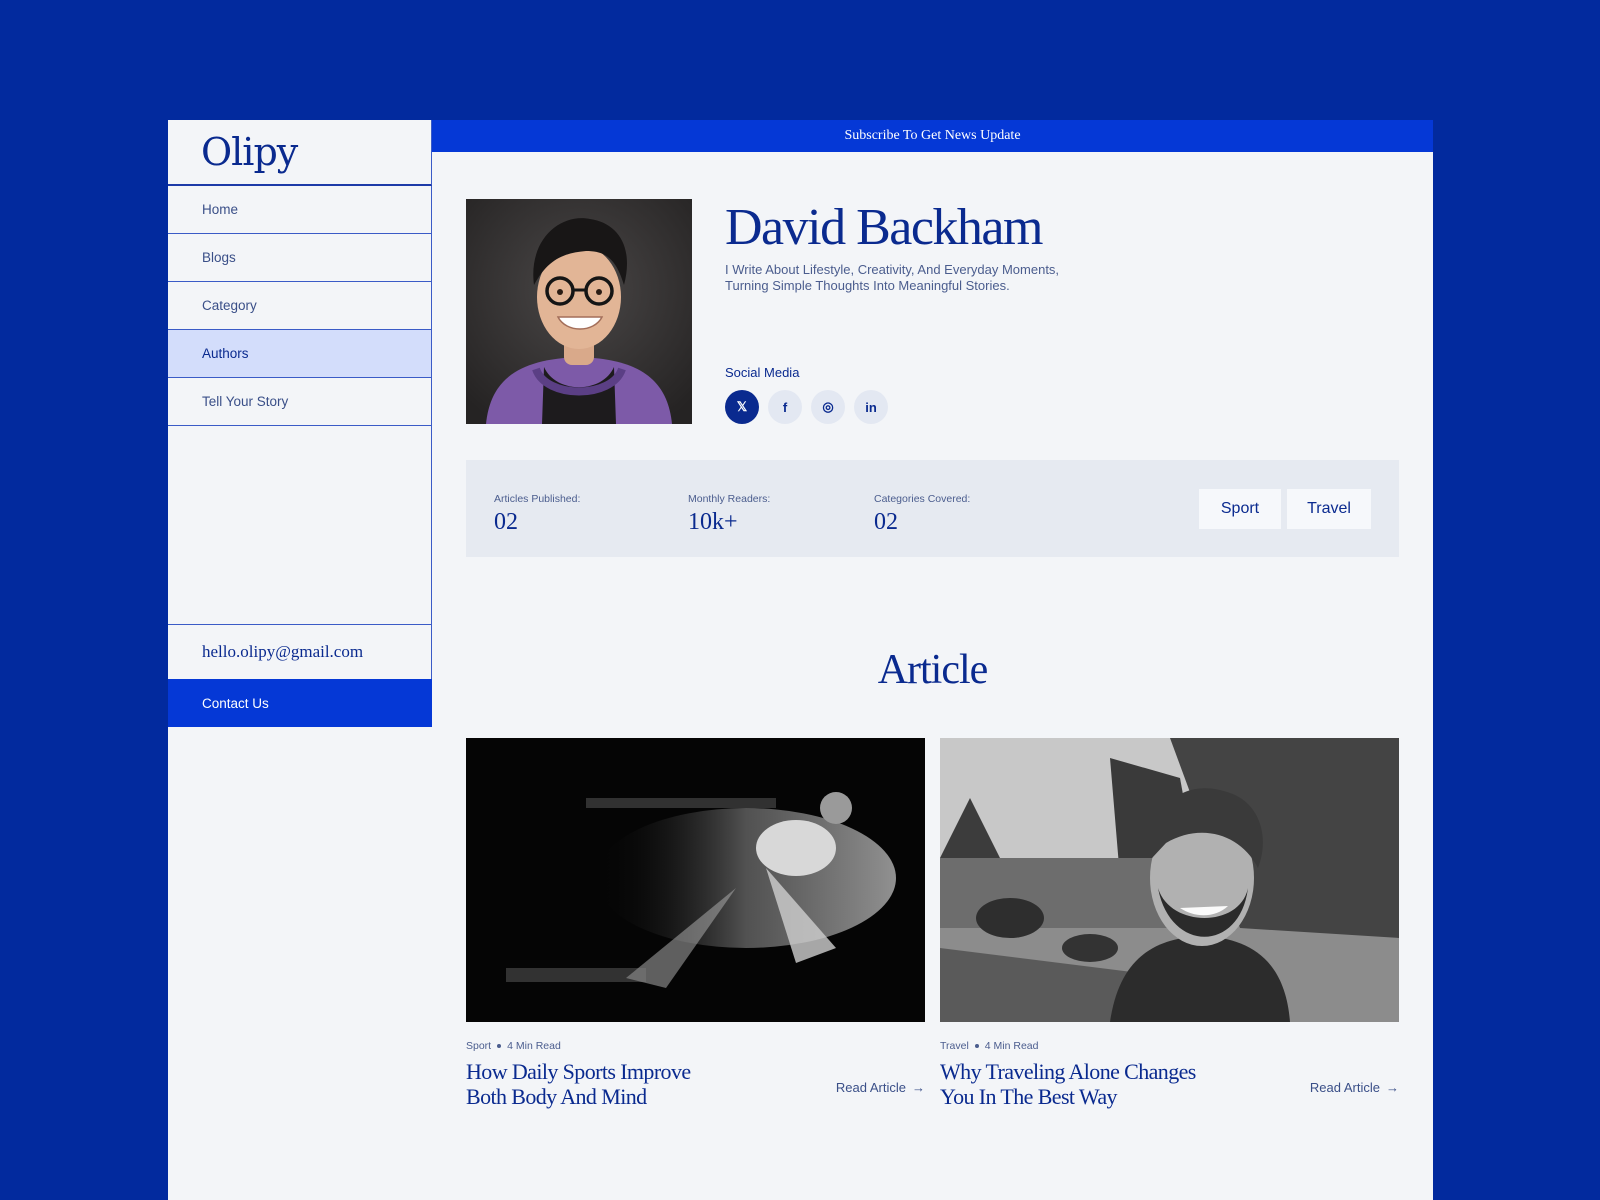 The height and width of the screenshot is (1200, 1600). What do you see at coordinates (225, 353) in the screenshot?
I see `sidebar-item-label: Authors` at bounding box center [225, 353].